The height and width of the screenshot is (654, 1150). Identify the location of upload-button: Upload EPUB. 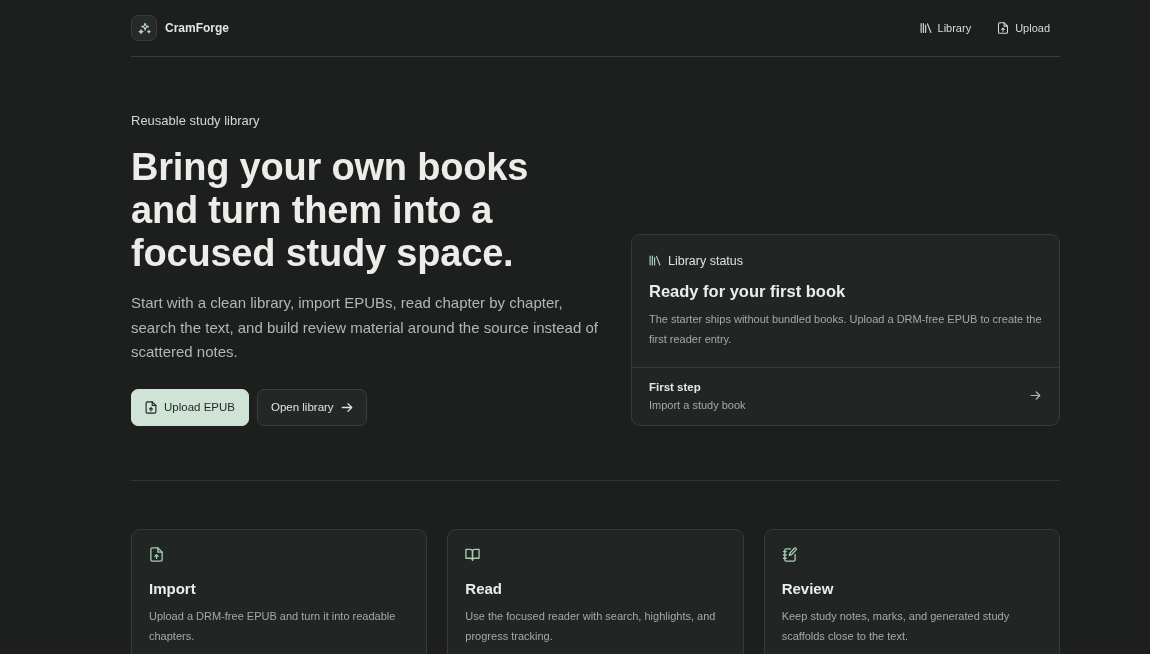
(190, 407).